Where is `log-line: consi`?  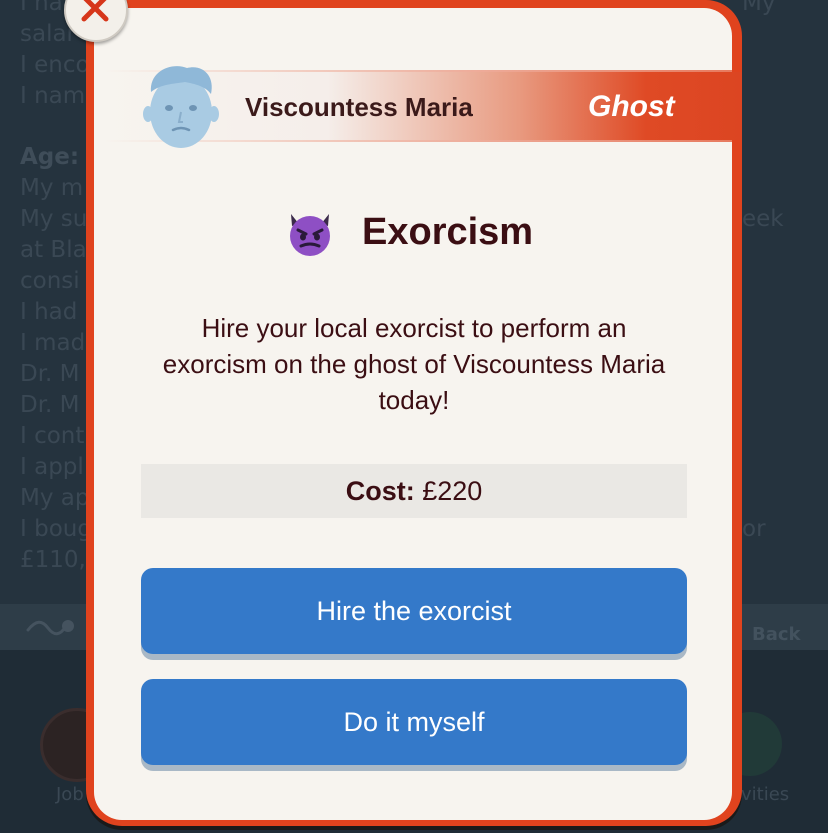 log-line: consi is located at coordinates (50, 281).